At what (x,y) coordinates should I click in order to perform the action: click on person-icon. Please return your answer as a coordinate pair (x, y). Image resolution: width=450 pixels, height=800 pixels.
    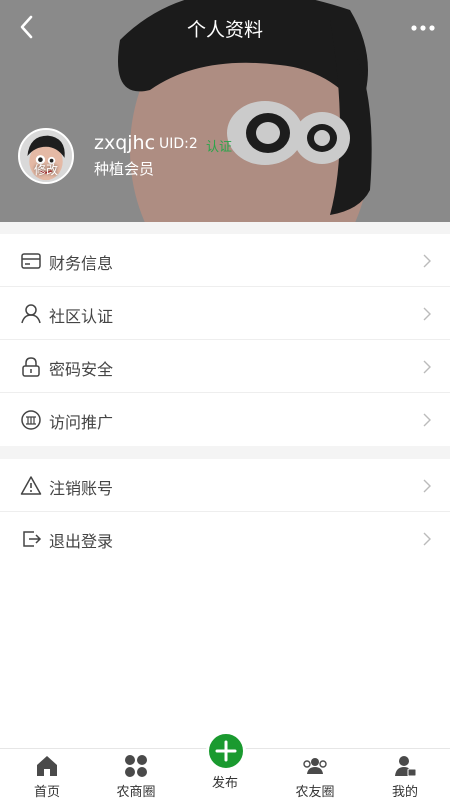
    Looking at the image, I should click on (406, 766).